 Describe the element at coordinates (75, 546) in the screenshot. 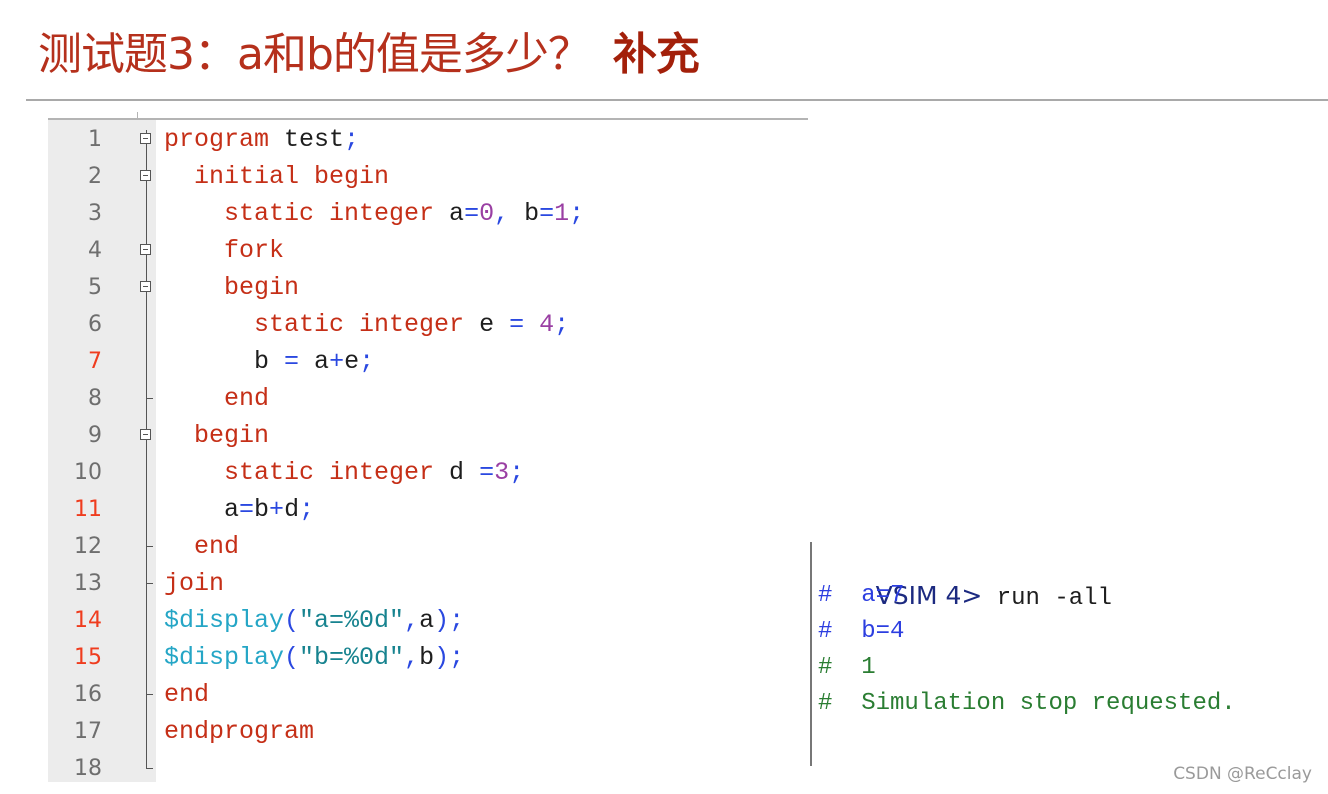

I see `line-number: 12` at that location.